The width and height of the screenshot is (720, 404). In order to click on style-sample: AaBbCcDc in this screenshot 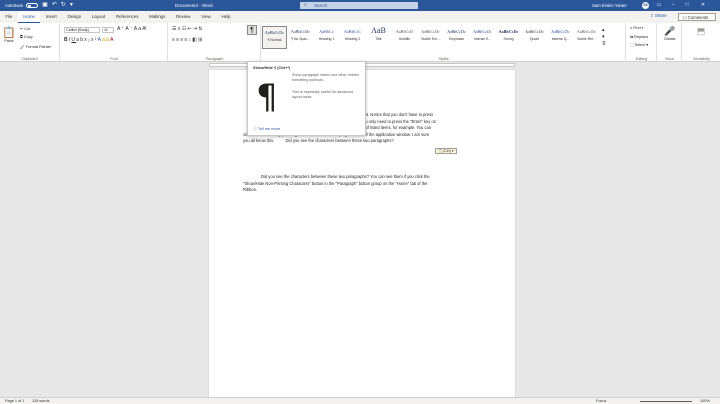, I will do `click(586, 31)`.